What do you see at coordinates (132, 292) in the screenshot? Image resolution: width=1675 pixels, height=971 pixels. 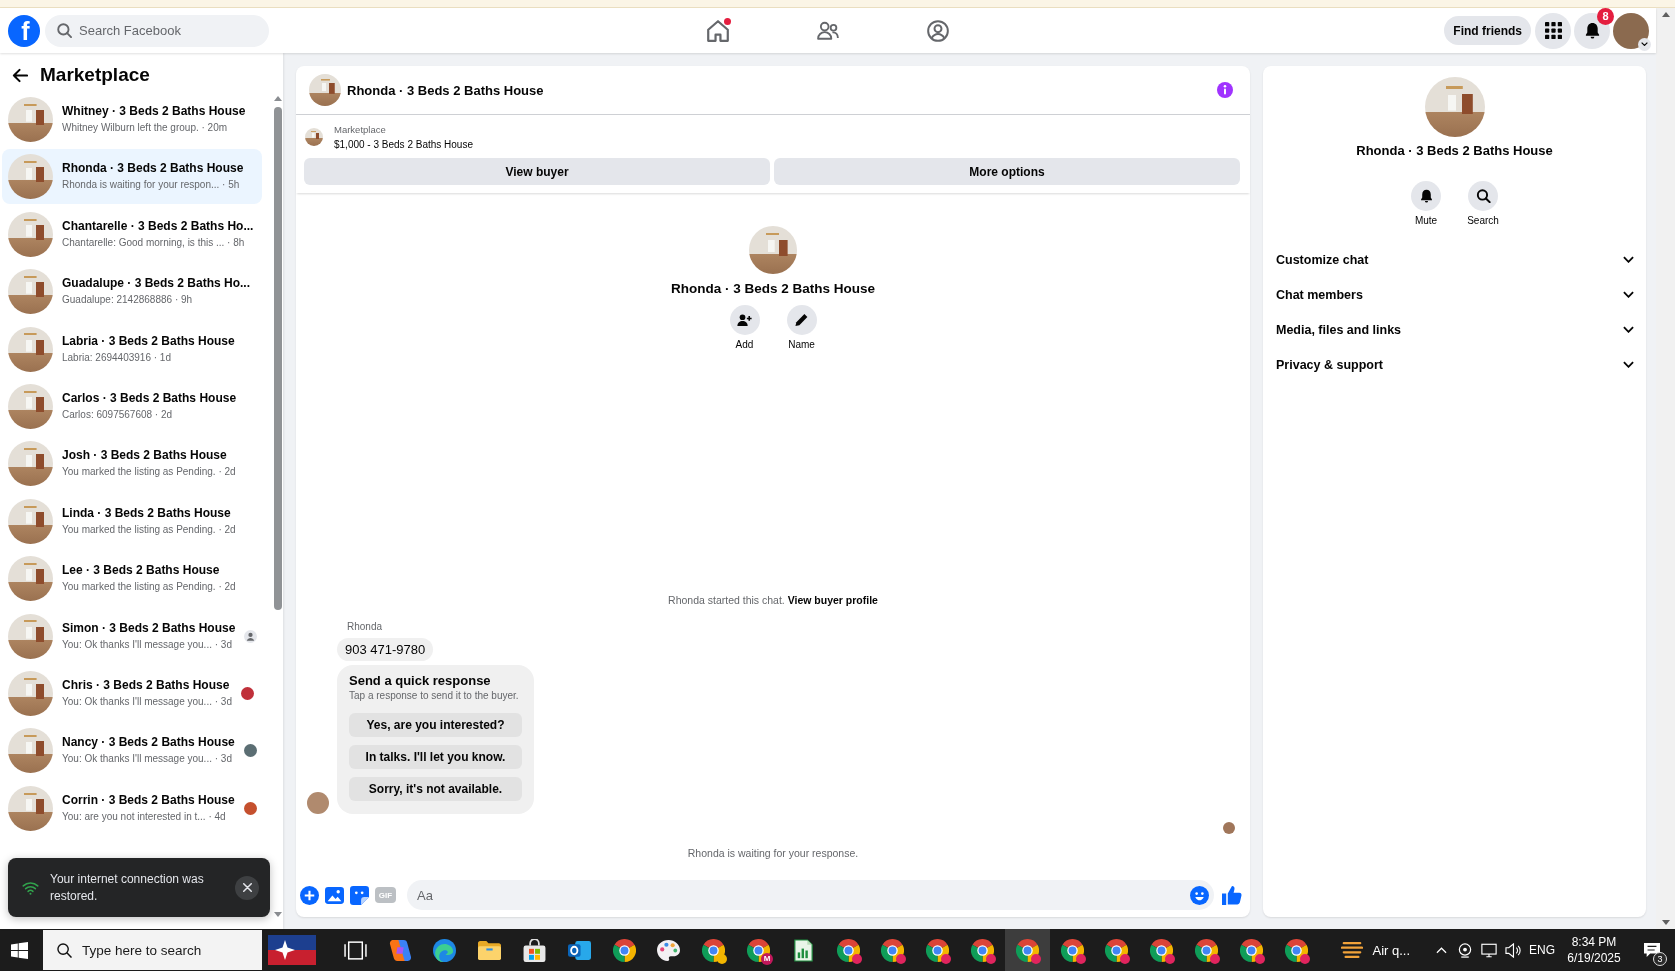 I see `conversation-item: Guadalupe · 3 Beds 2 Baths Ho... Guadalupe: 2142868886 · 9h` at bounding box center [132, 292].